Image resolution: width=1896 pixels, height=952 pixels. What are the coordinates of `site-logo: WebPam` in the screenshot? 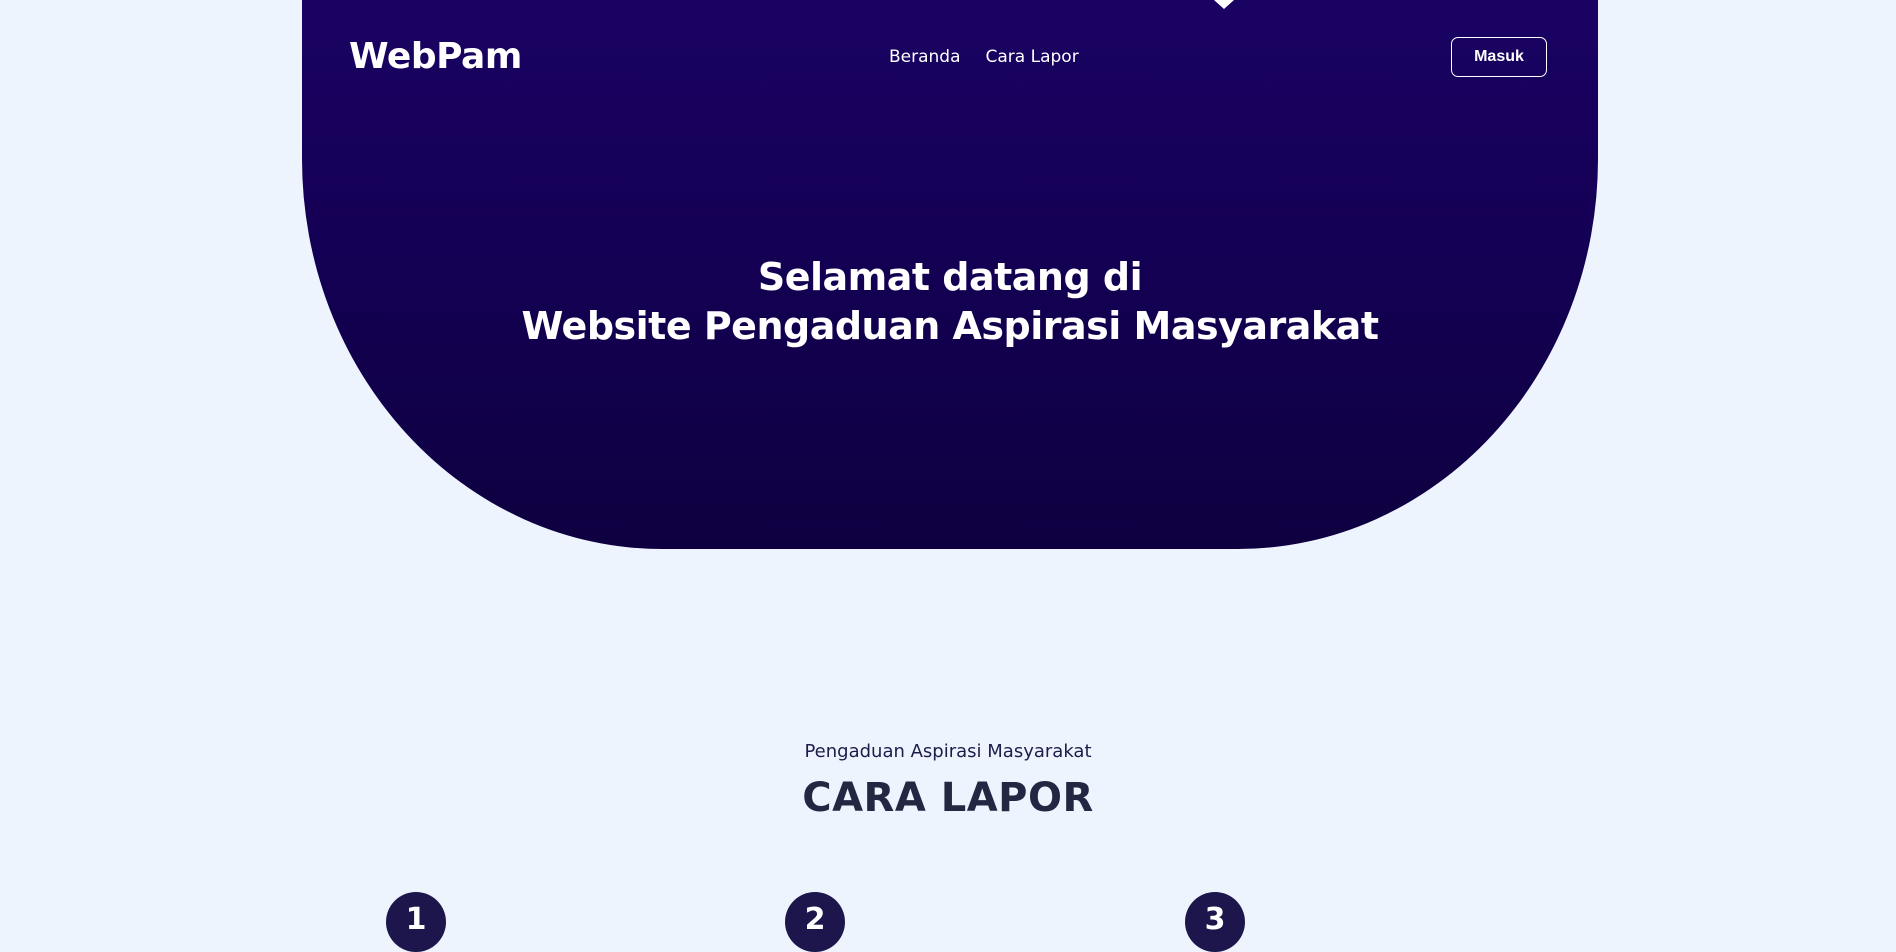 It's located at (435, 57).